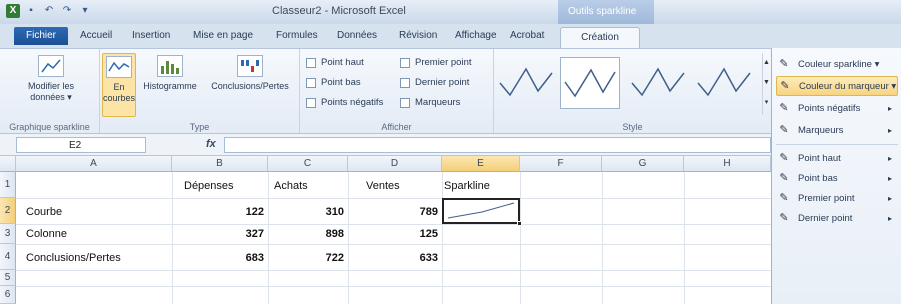 The image size is (901, 304). What do you see at coordinates (119, 92) in the screenshot?
I see `type-line-label: En courbes` at bounding box center [119, 92].